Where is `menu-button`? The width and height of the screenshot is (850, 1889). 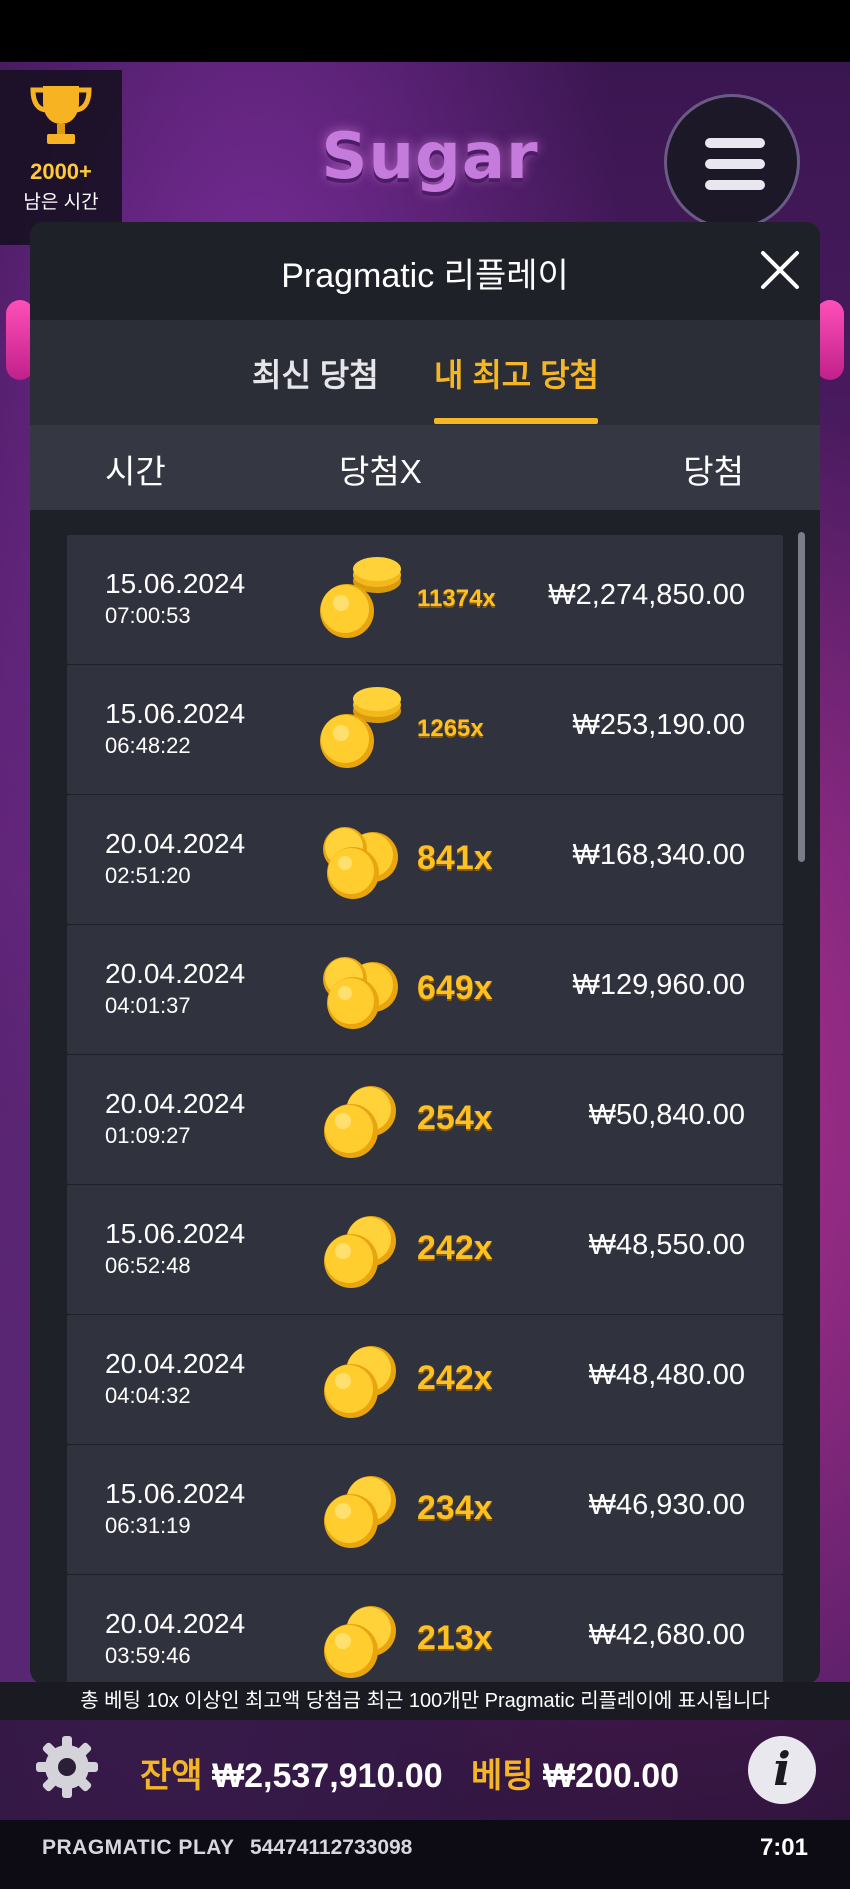 menu-button is located at coordinates (732, 162).